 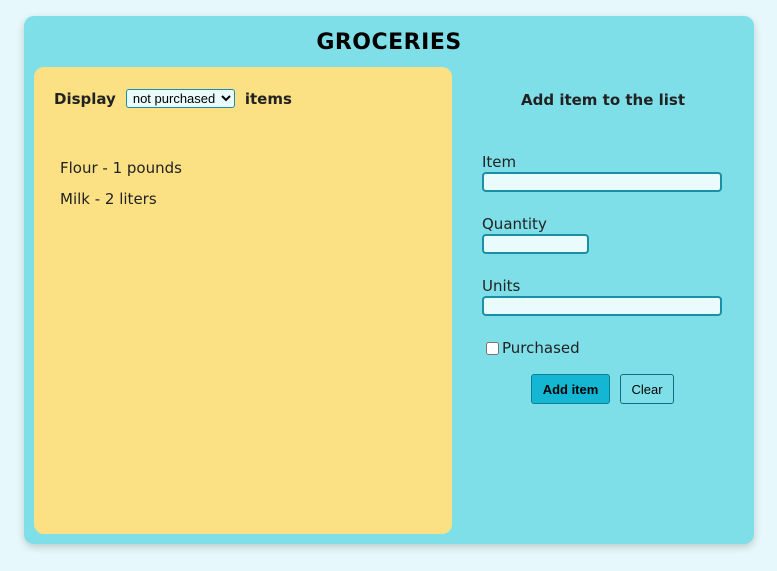 What do you see at coordinates (514, 224) in the screenshot?
I see `quantity-label: Quantity` at bounding box center [514, 224].